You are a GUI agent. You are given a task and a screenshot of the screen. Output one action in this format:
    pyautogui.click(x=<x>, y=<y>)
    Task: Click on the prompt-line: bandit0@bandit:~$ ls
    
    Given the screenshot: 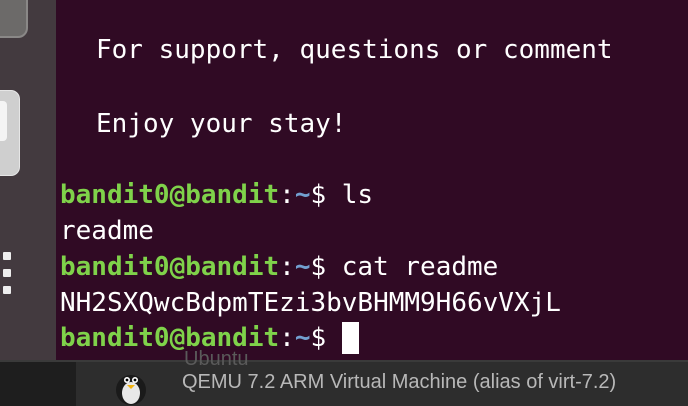 What is the action you would take?
    pyautogui.click(x=216, y=195)
    